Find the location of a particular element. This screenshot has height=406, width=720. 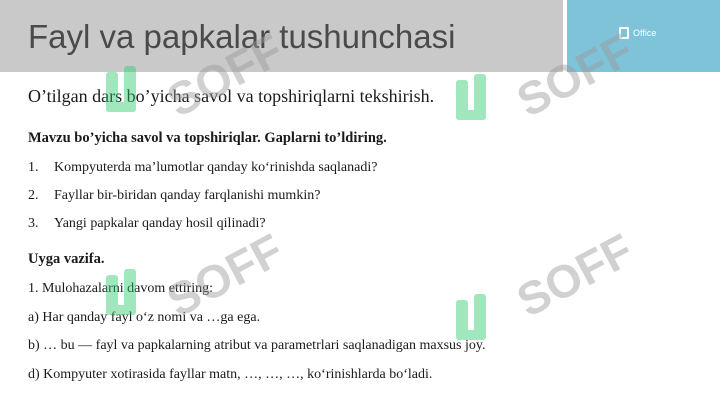

watermark-logo-icon is located at coordinates (471, 97).